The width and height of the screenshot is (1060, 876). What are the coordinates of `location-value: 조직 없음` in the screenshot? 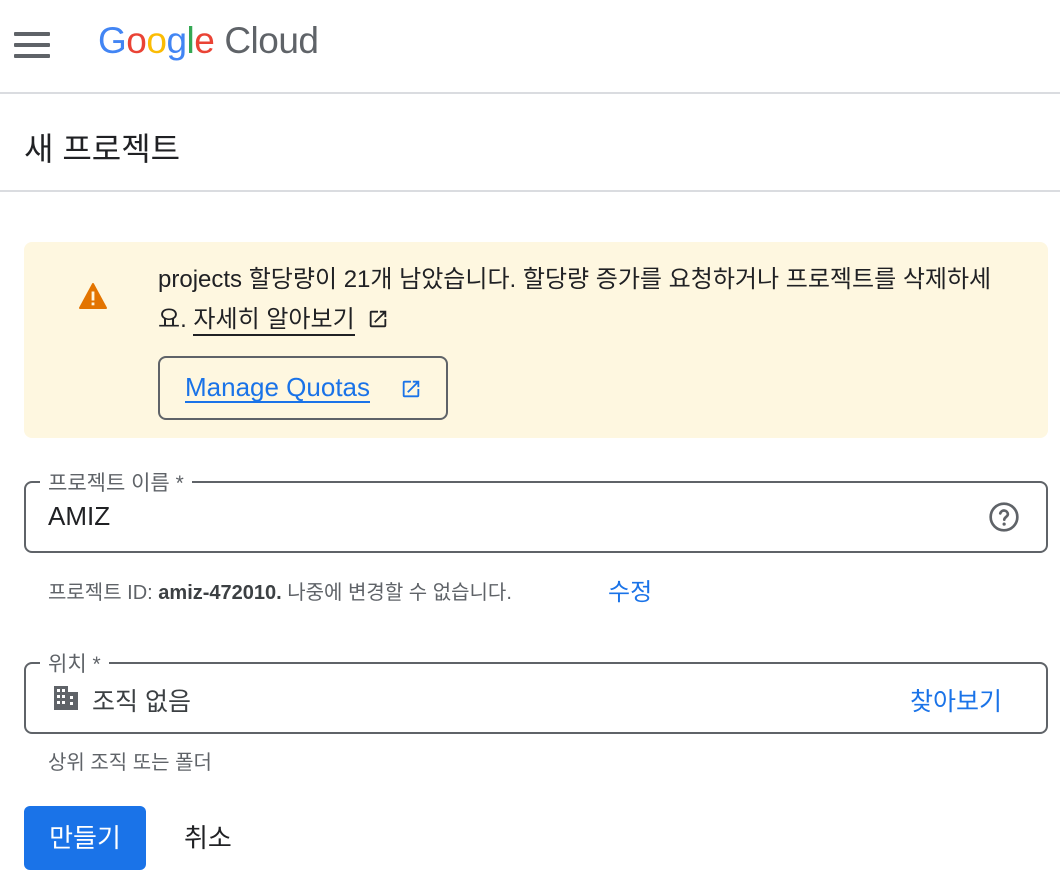 It's located at (141, 702).